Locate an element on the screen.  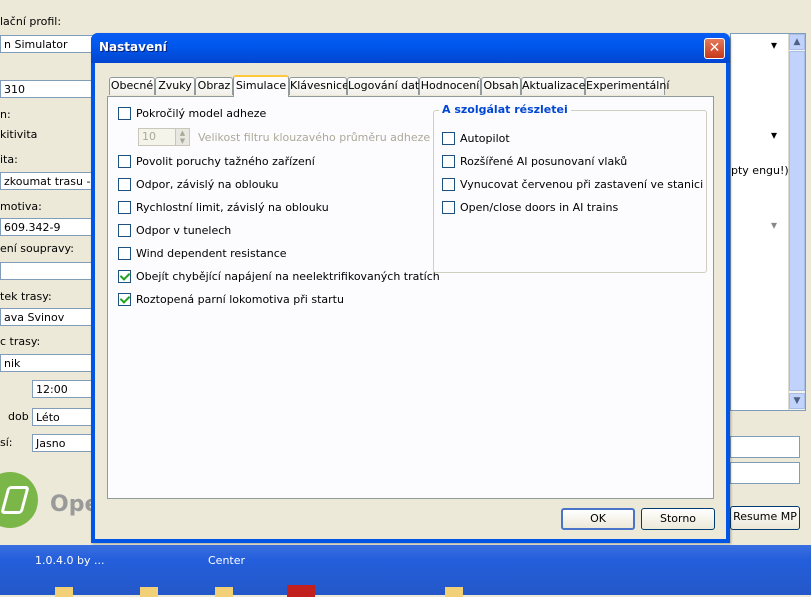
end-select: nik is located at coordinates (47, 363).